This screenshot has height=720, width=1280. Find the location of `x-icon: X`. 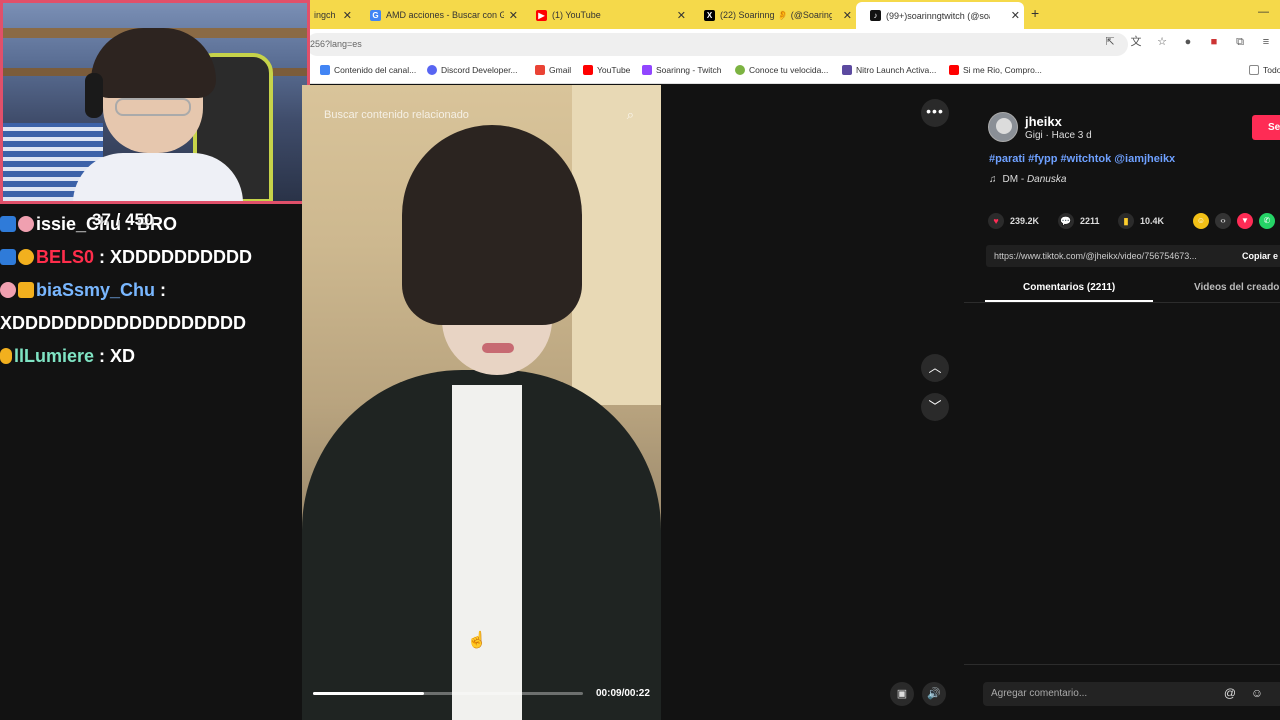

x-icon: X is located at coordinates (709, 15).